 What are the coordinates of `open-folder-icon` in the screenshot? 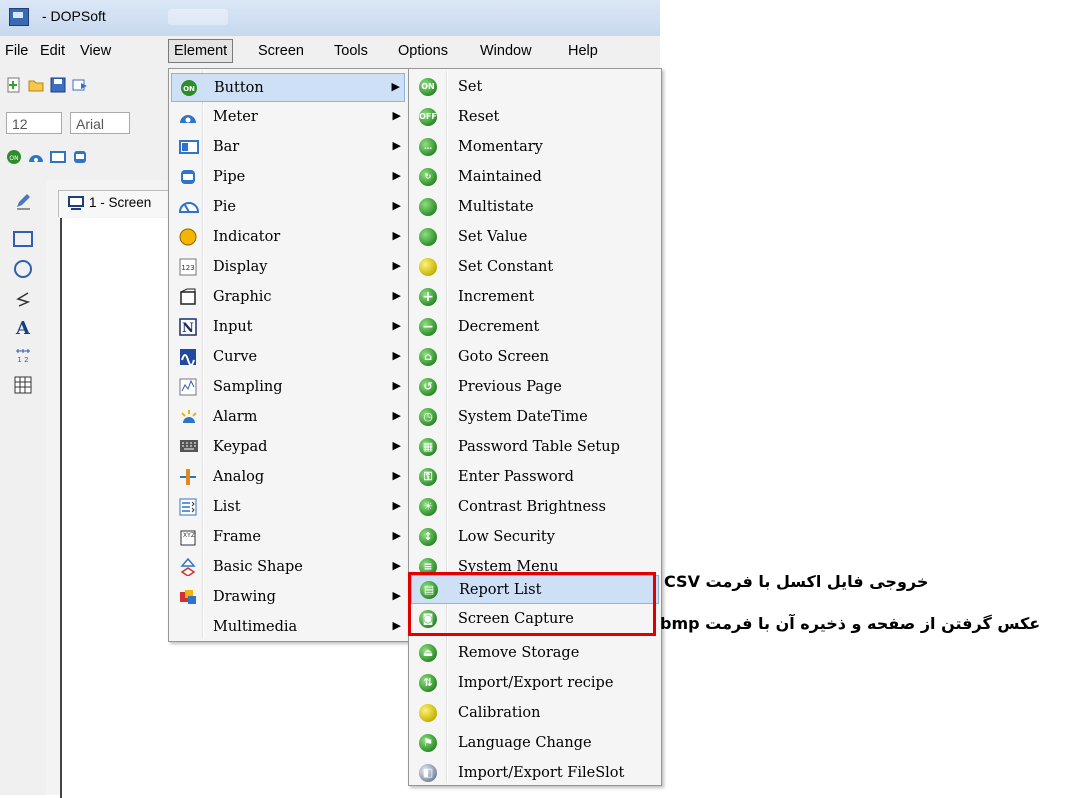 It's located at (36, 85).